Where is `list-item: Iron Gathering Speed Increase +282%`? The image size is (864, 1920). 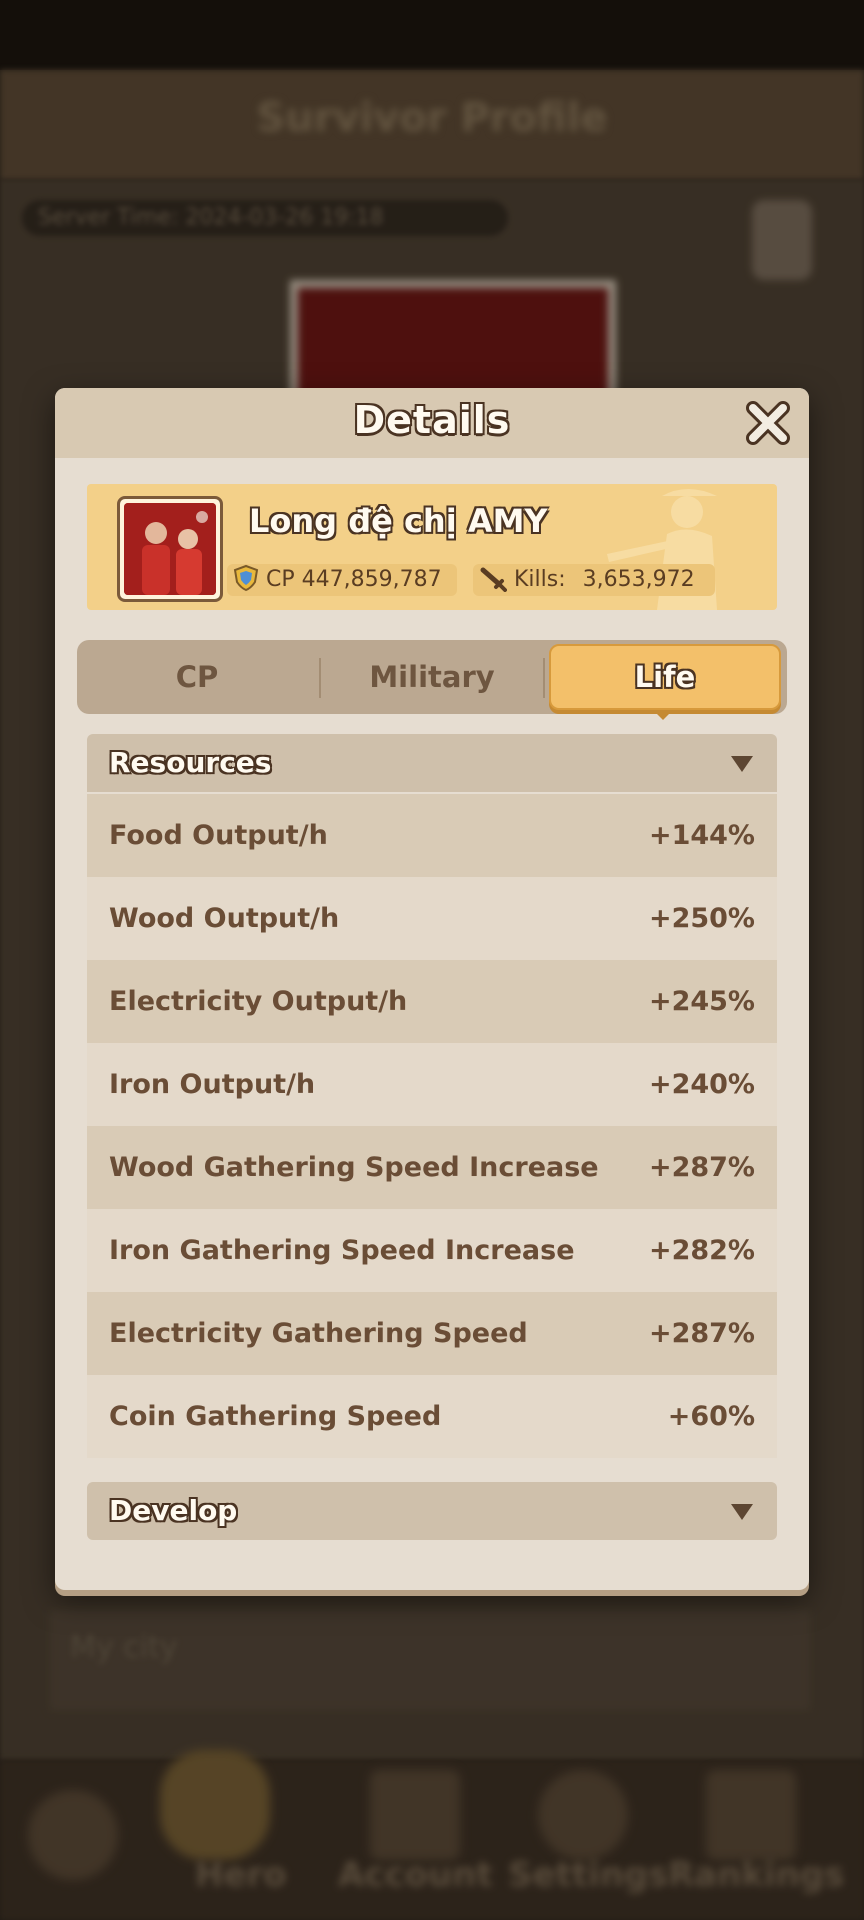 list-item: Iron Gathering Speed Increase +282% is located at coordinates (432, 1250).